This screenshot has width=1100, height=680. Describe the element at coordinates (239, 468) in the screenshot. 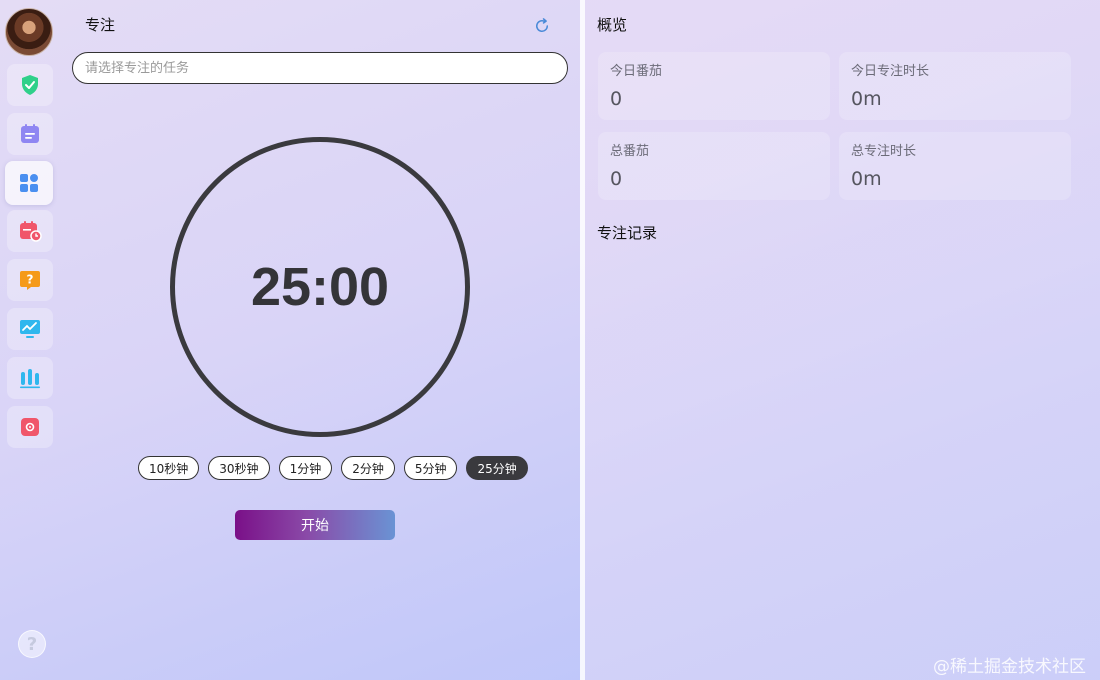

I see `preset-30s-button: 30秒钟` at that location.